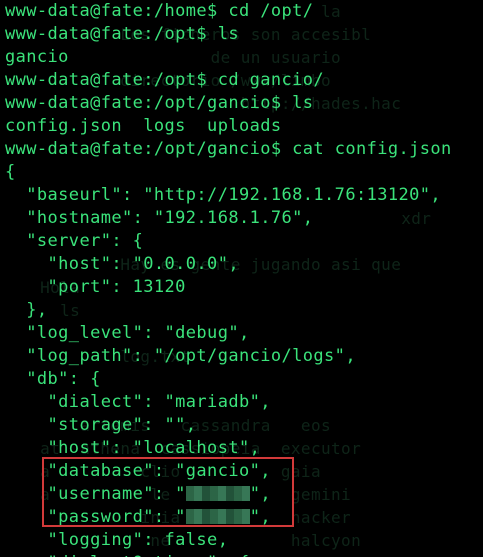 This screenshot has height=557, width=483. Describe the element at coordinates (168, 492) in the screenshot. I see `credentials-highlight-box` at that location.